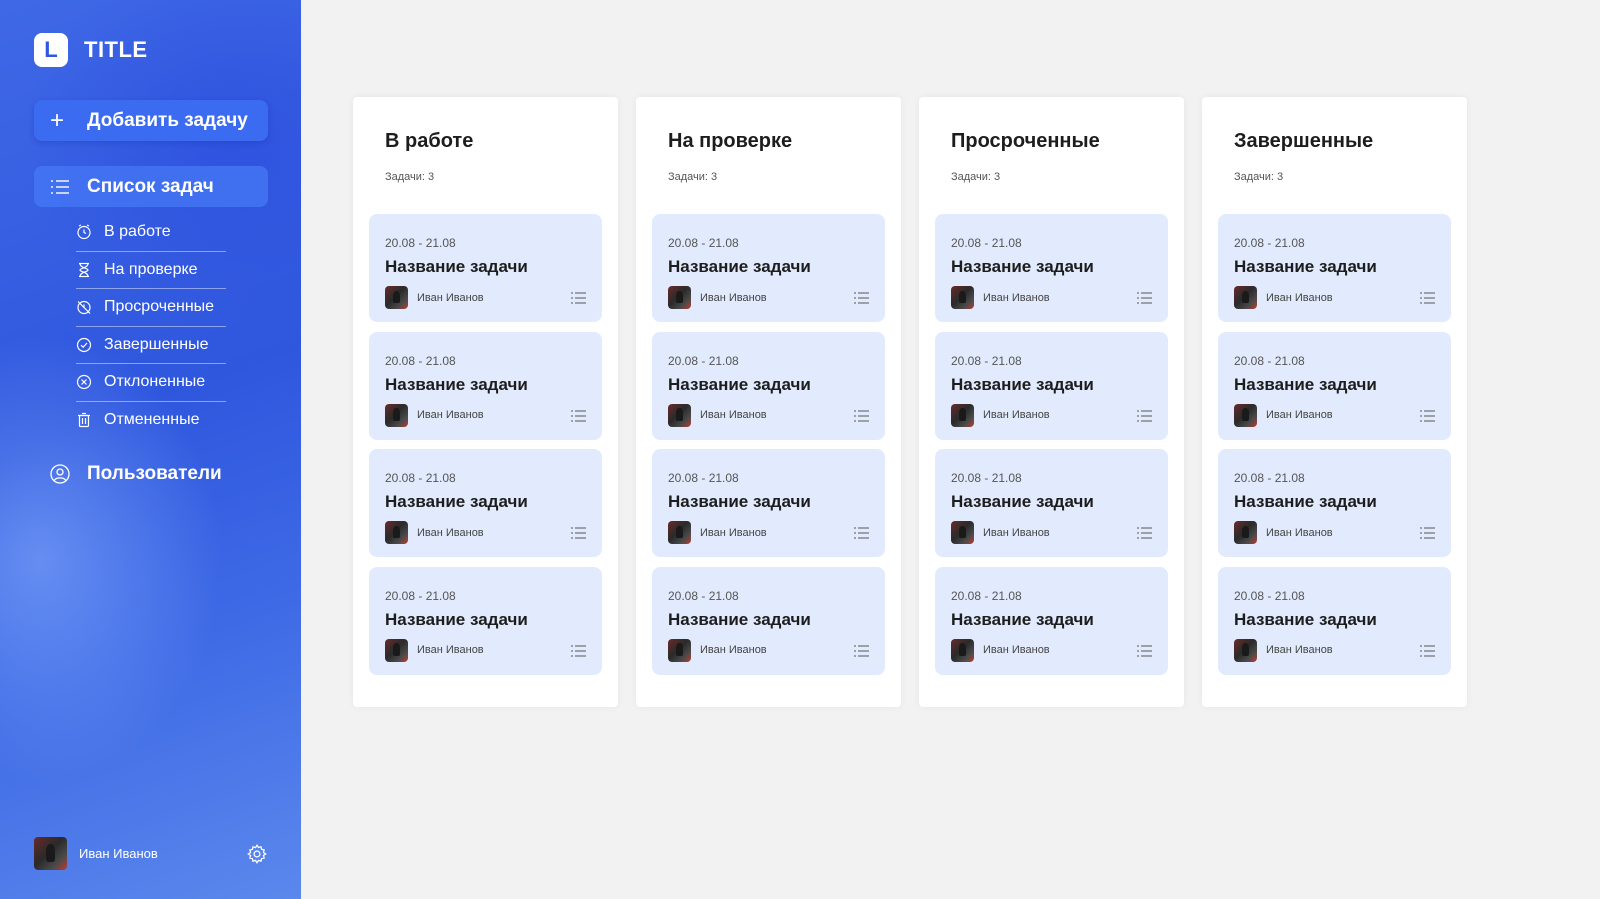 This screenshot has height=899, width=1600. What do you see at coordinates (84, 382) in the screenshot?
I see `x-circle-icon` at bounding box center [84, 382].